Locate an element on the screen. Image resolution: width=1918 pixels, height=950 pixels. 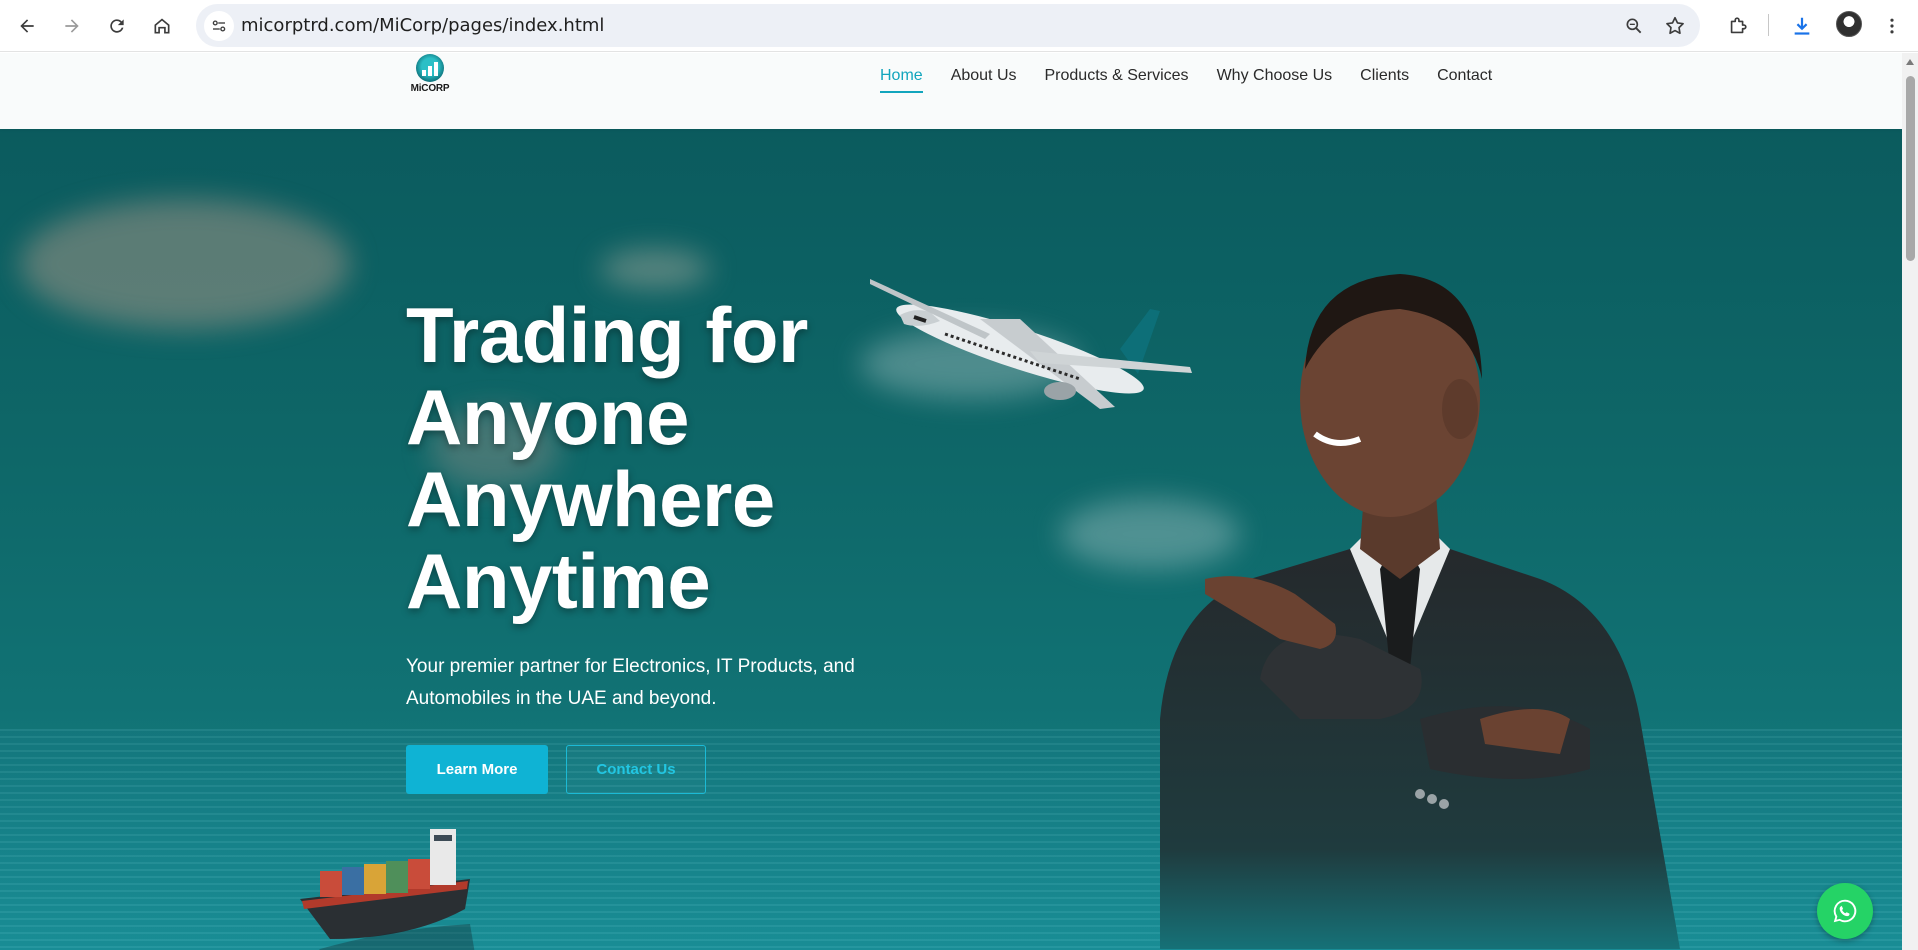
bookmark-star-icon is located at coordinates (1675, 25).